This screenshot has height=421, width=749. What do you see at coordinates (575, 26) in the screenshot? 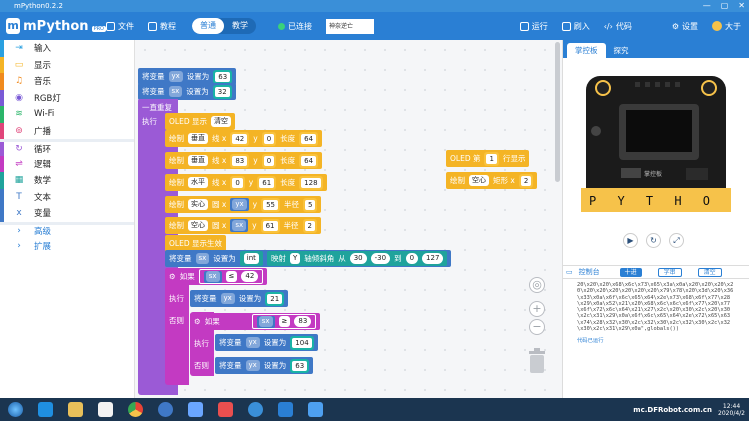
I see `flash-button: 刷入` at bounding box center [575, 26].